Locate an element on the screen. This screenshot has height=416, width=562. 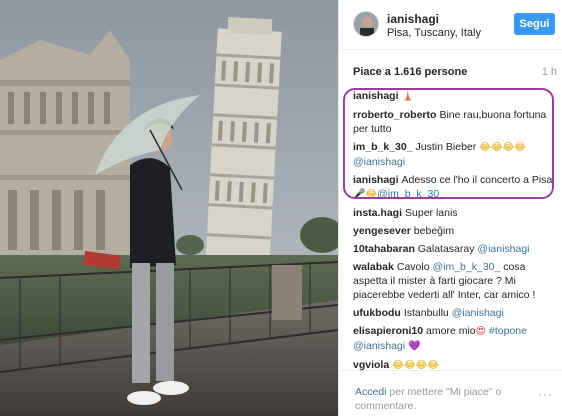
comment-text: Super lanis is located at coordinates (431, 213).